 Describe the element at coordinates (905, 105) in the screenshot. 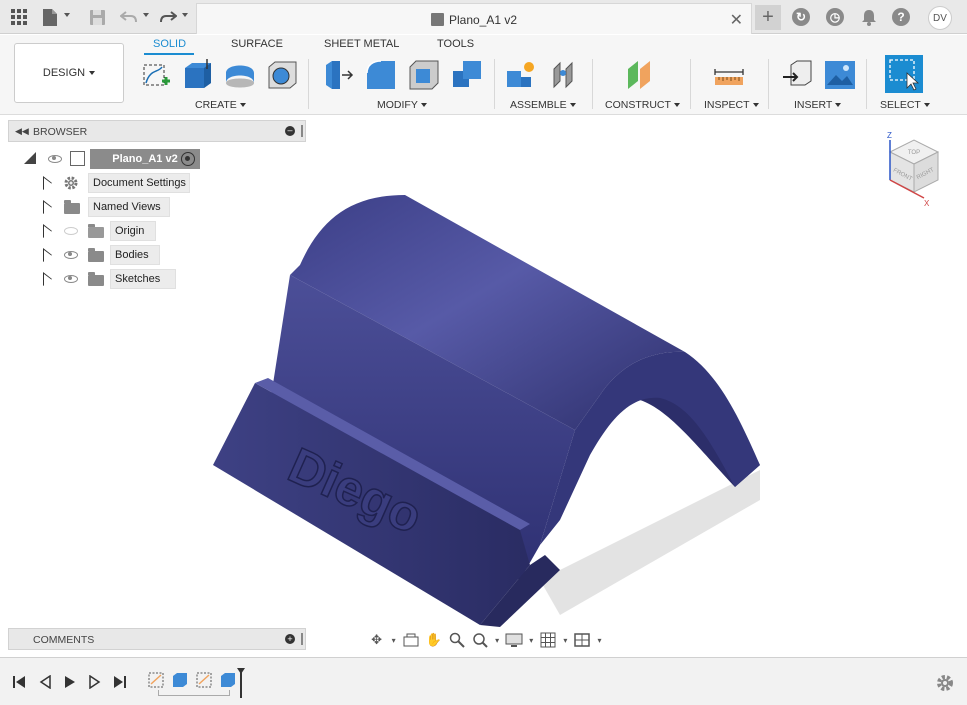

I see `select-menu: SELECT` at that location.